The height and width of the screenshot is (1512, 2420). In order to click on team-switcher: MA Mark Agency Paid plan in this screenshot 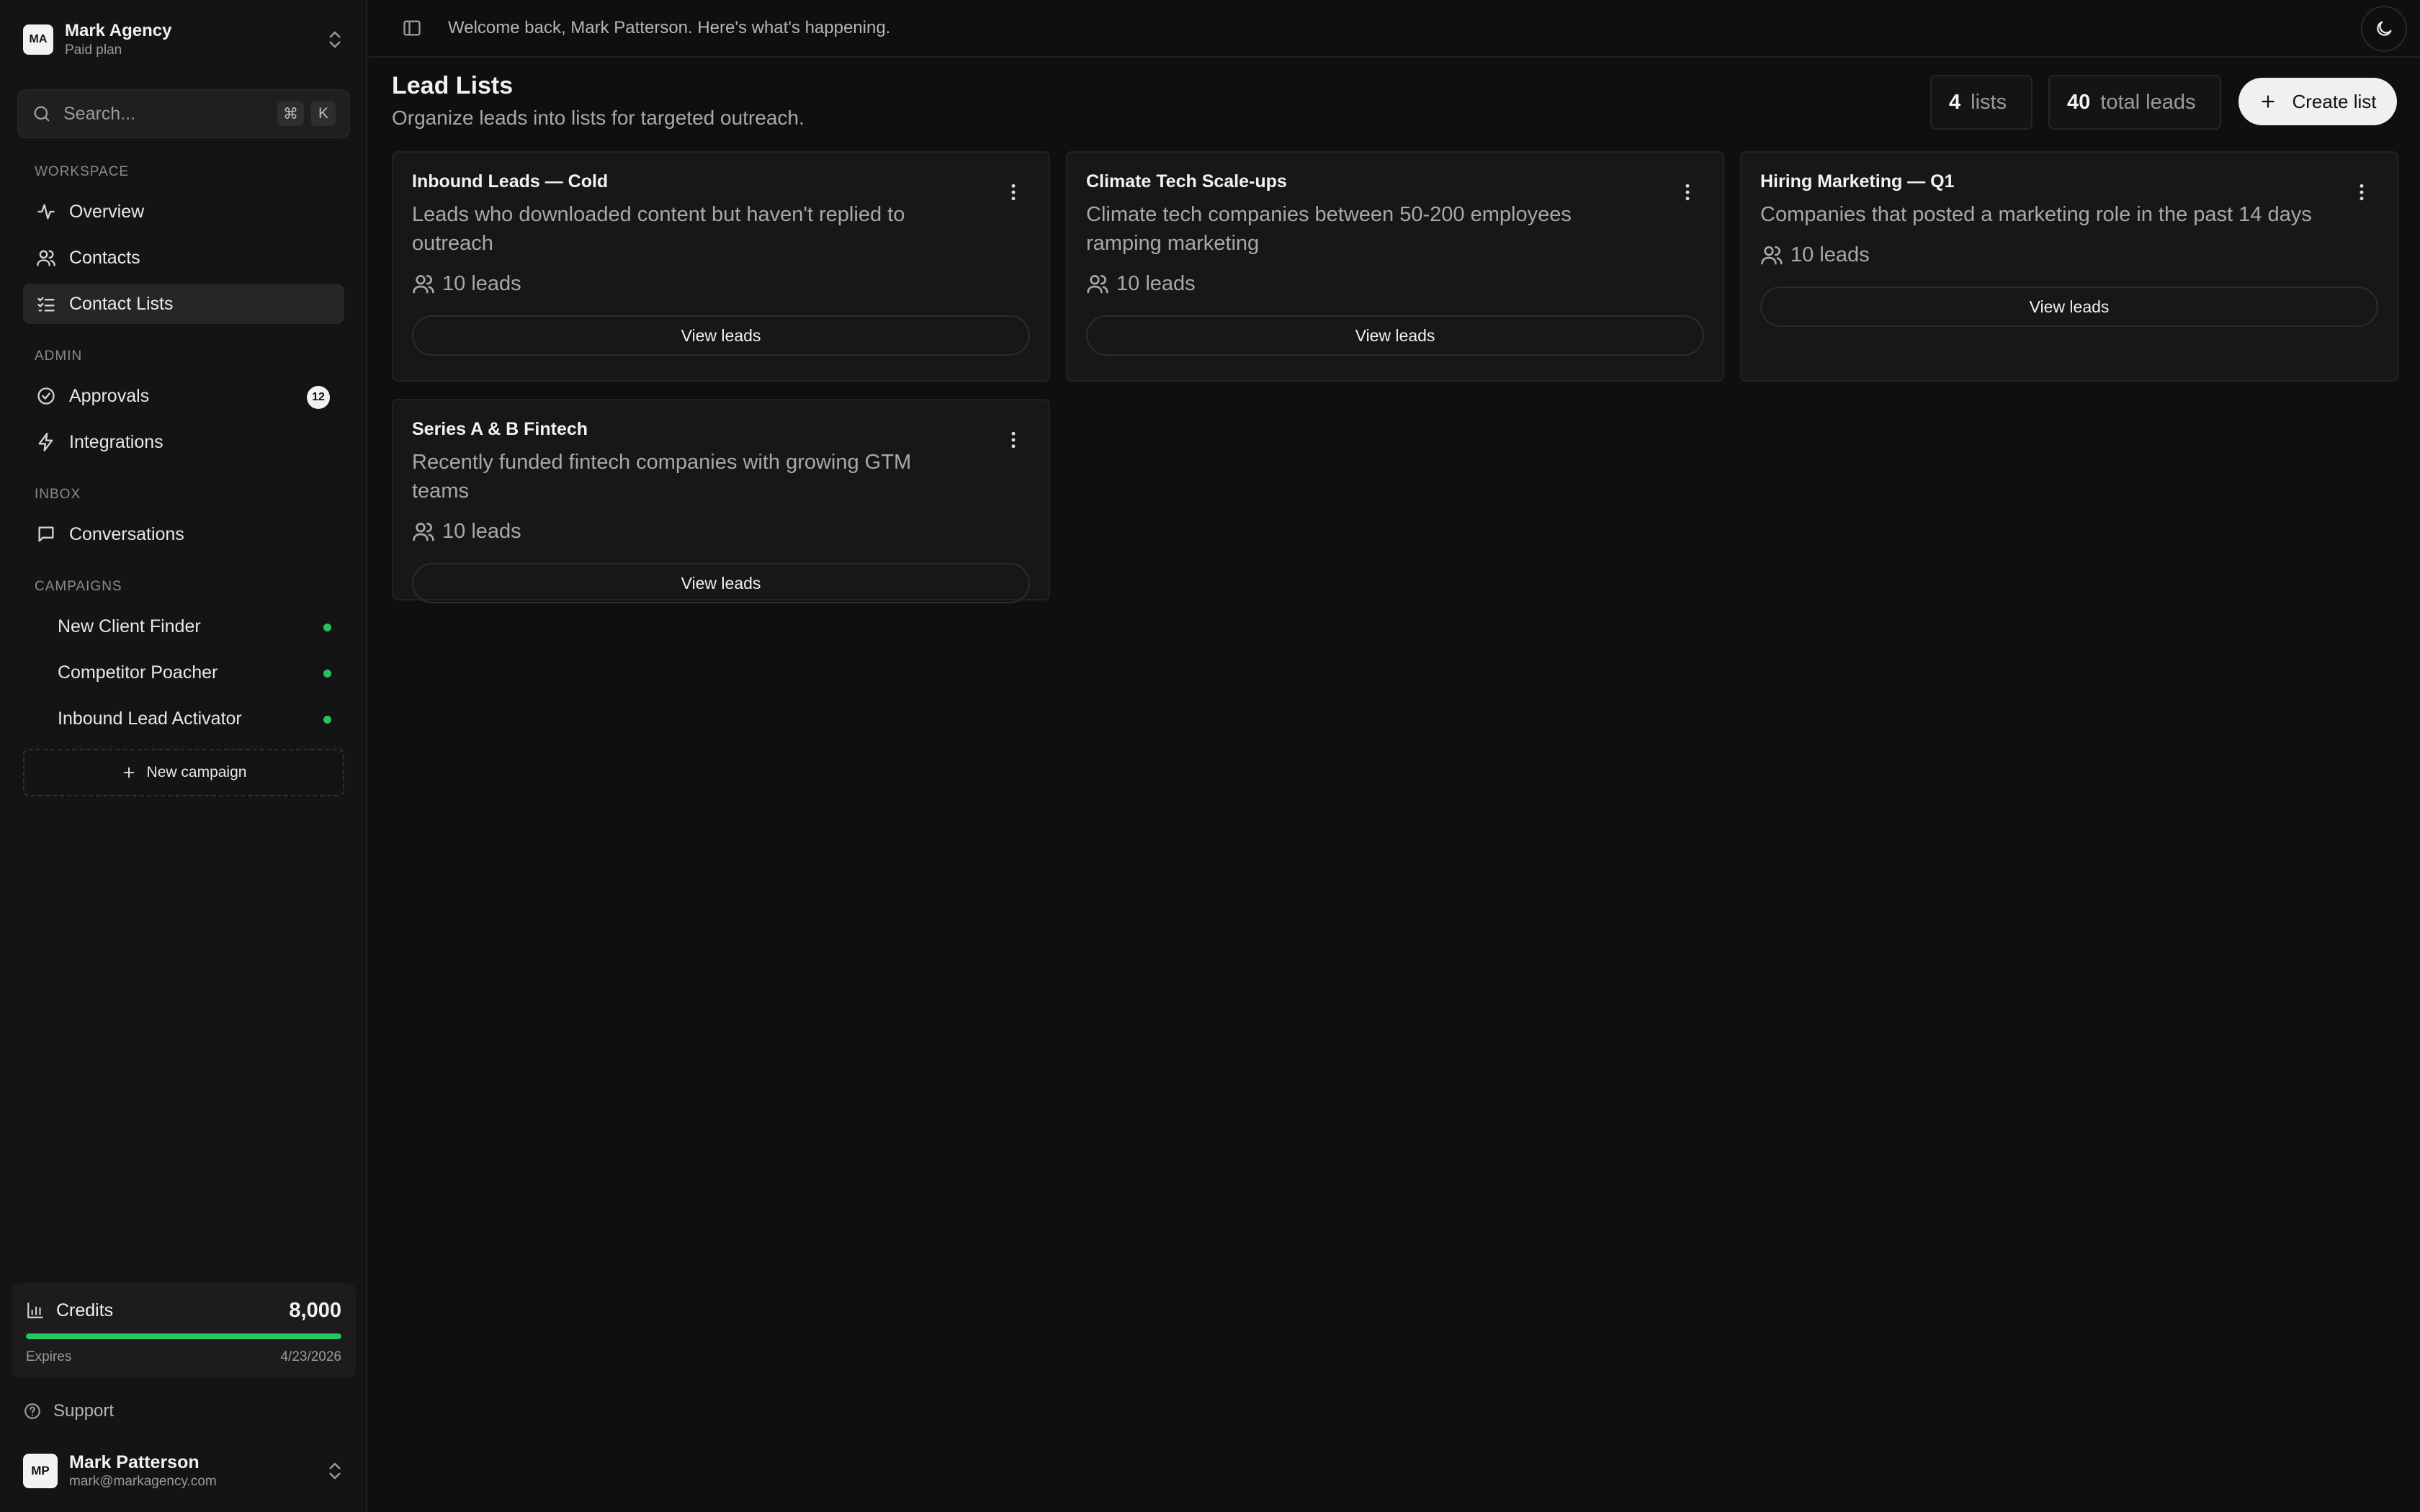, I will do `click(185, 39)`.